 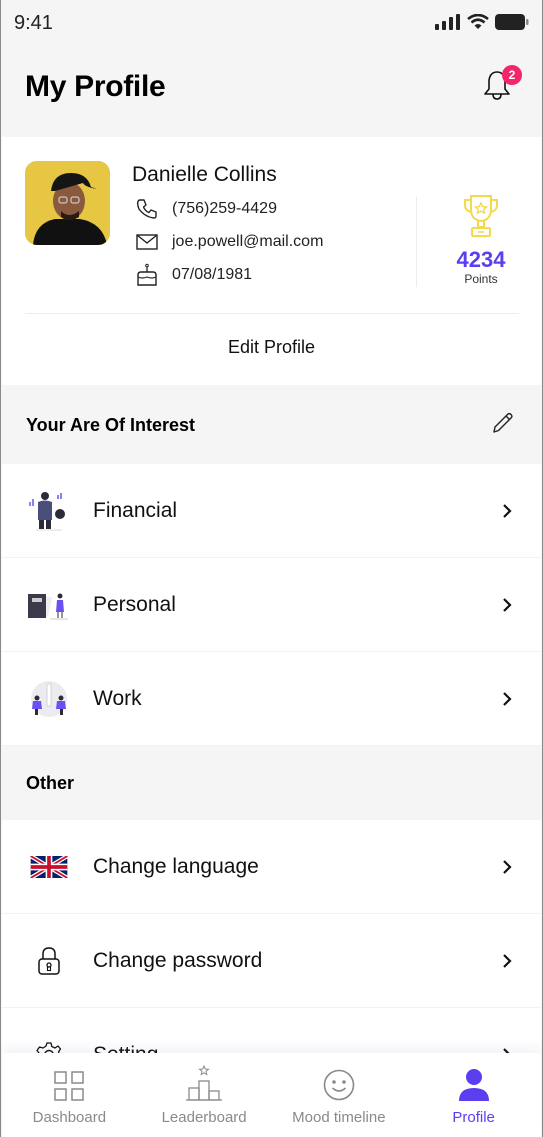 I want to click on edit-profile-button: Edit Profile, so click(x=271, y=347).